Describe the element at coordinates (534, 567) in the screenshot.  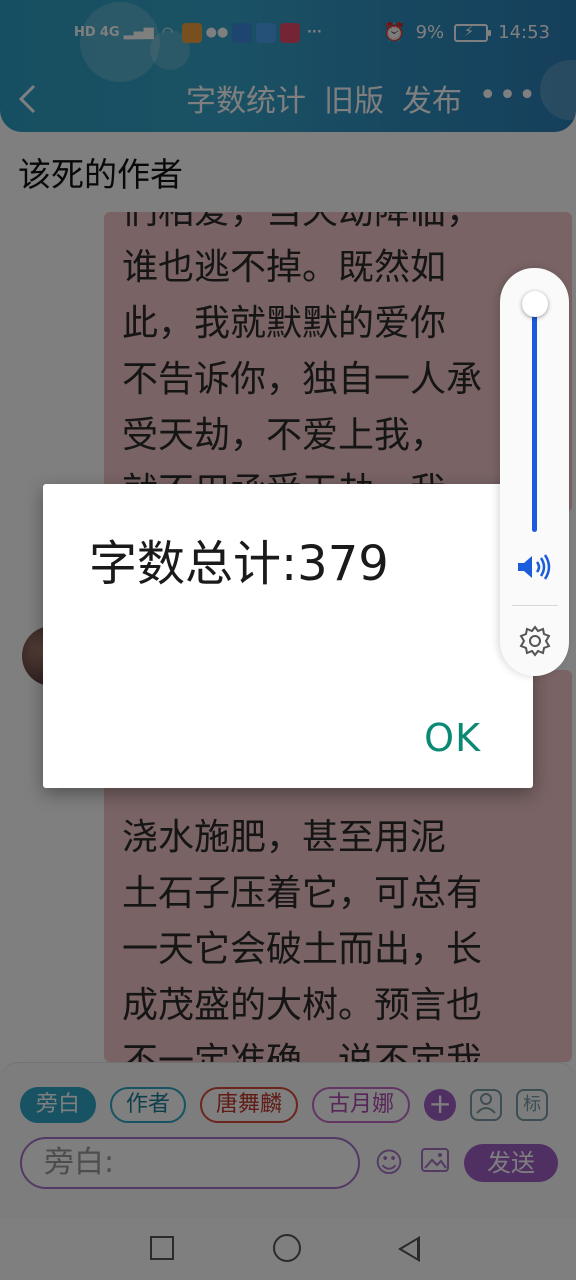
I see `speaker-icon` at that location.